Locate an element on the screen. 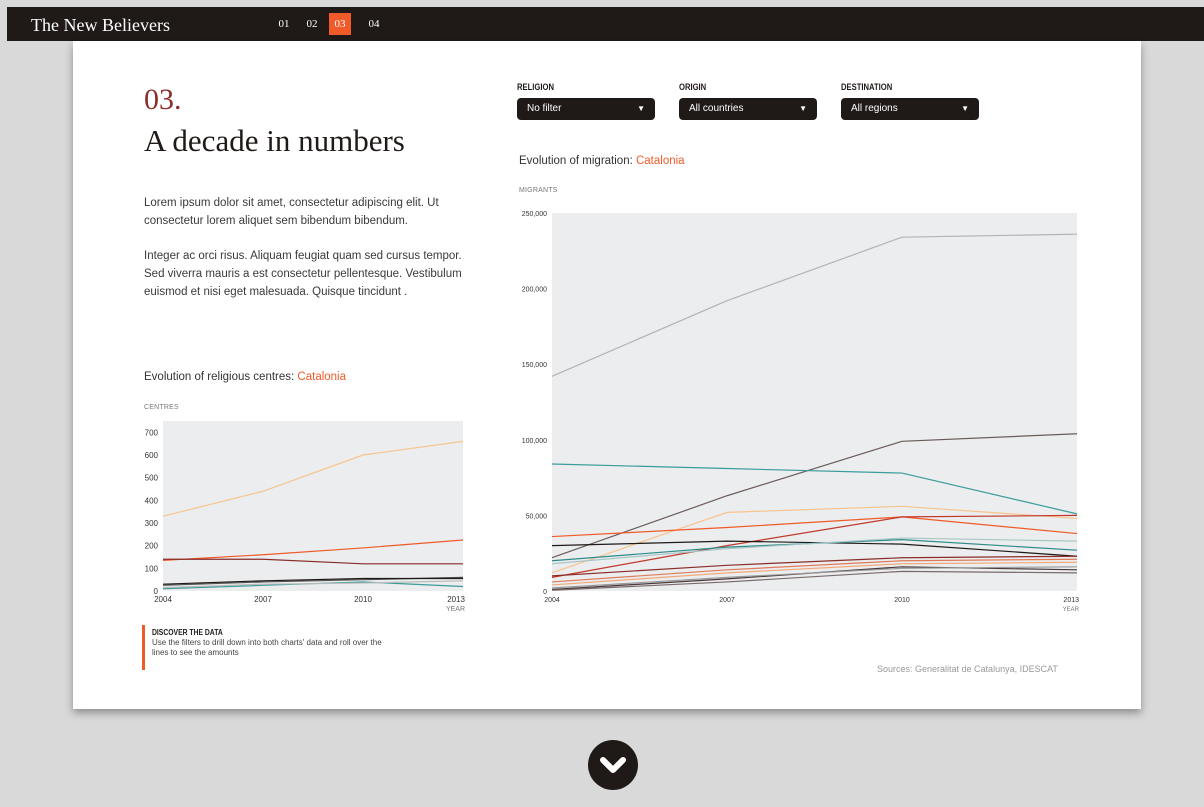  centres-x-axis-label: YEAR is located at coordinates (455, 609).